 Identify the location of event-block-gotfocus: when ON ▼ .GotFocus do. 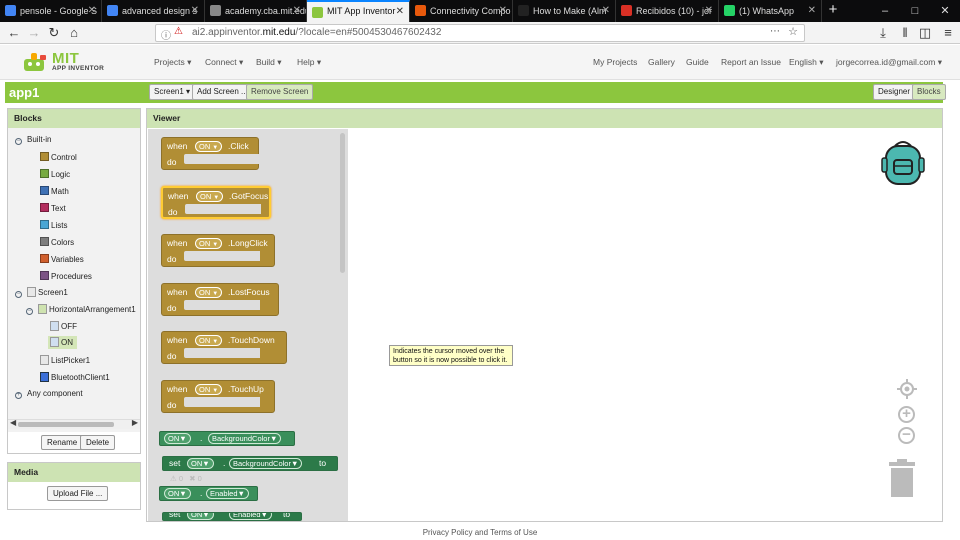
(216, 202).